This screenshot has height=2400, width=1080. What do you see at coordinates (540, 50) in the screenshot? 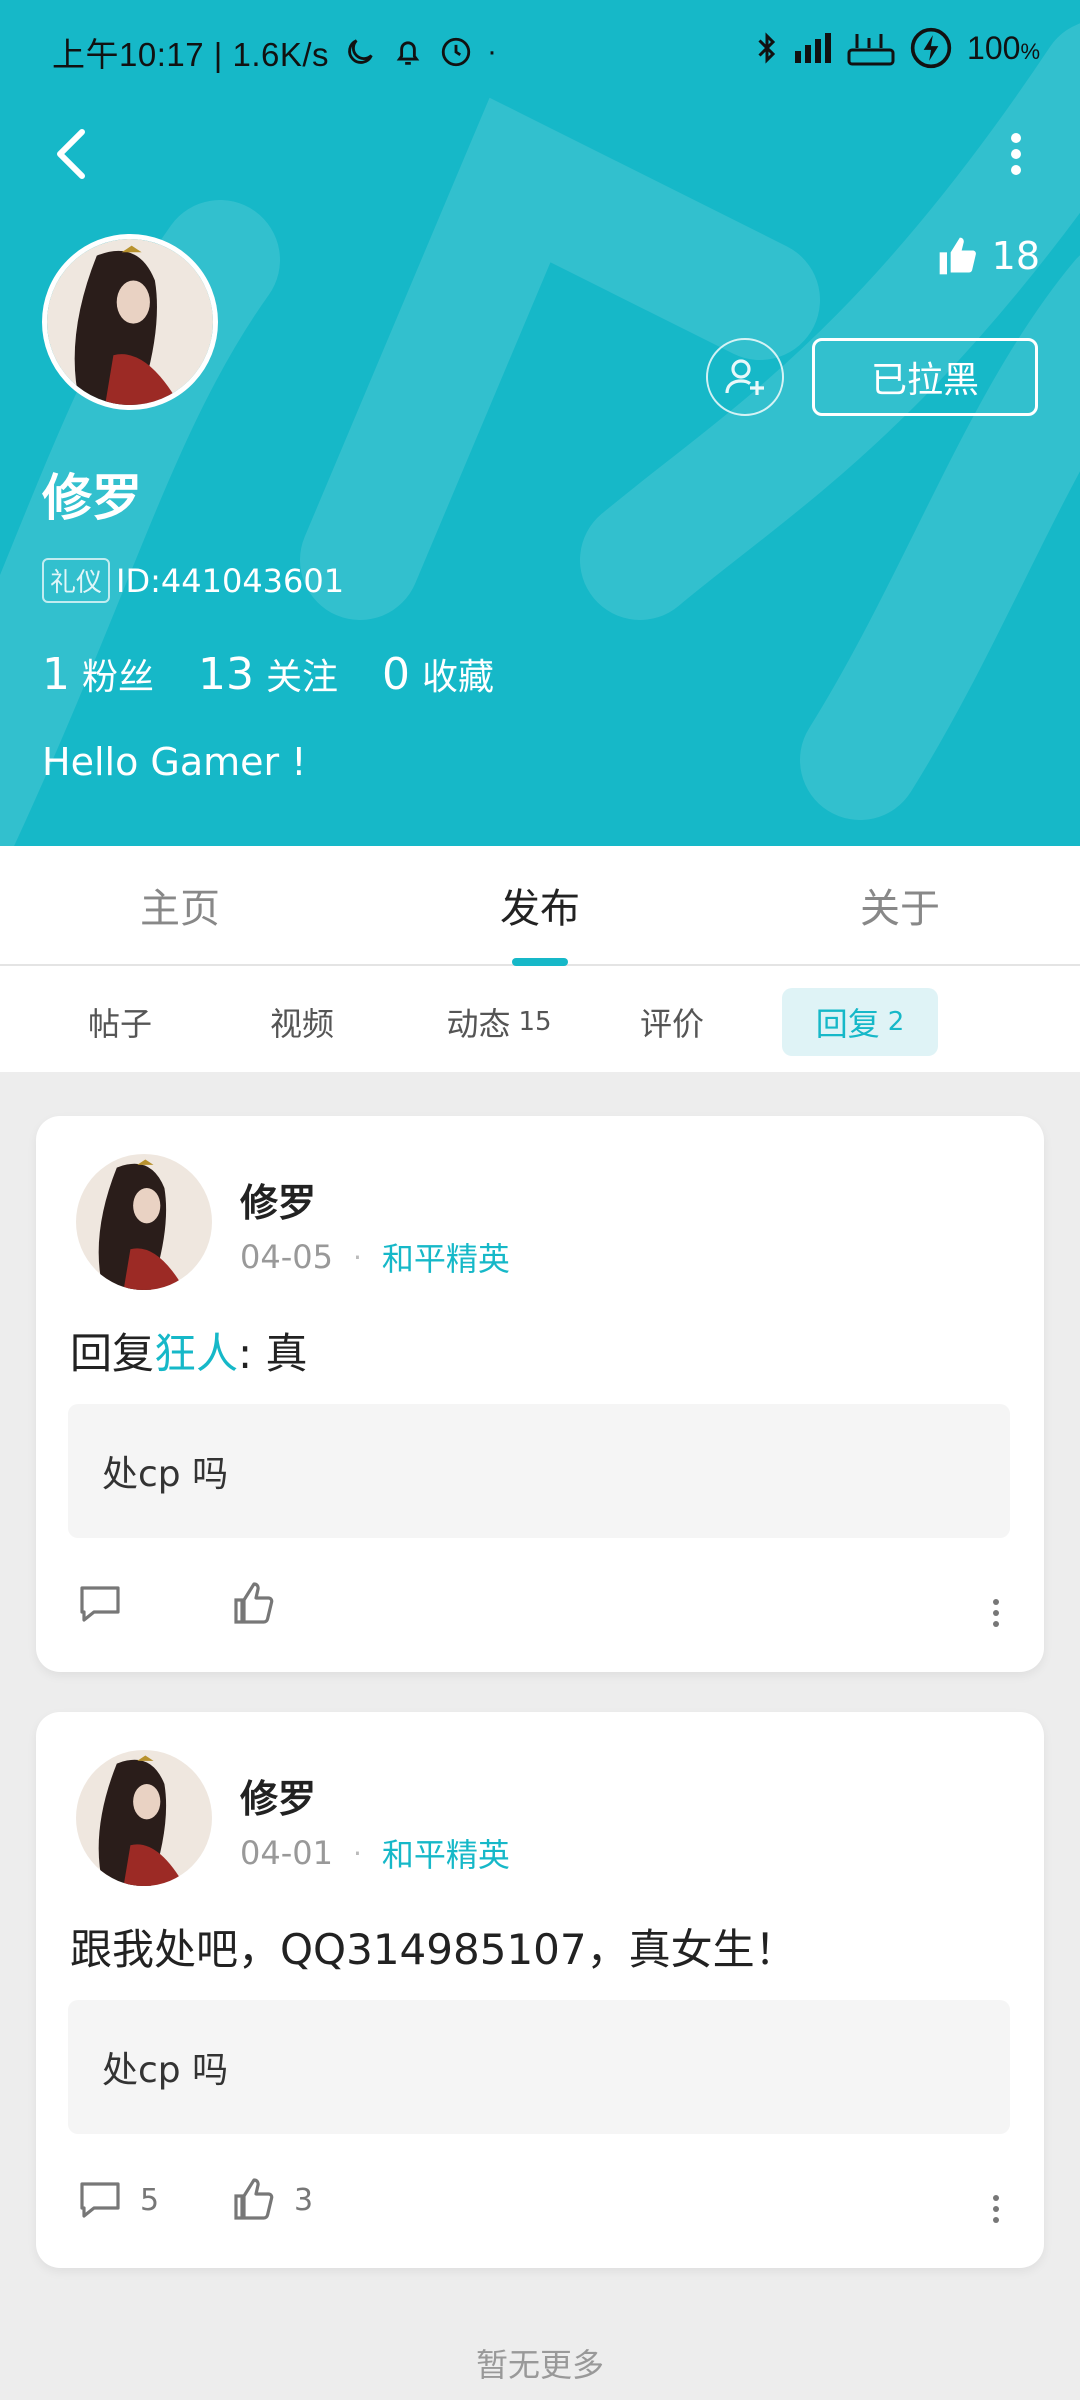
I see `status-bar: 上午10:17 | 1.6K/s · 100%` at bounding box center [540, 50].